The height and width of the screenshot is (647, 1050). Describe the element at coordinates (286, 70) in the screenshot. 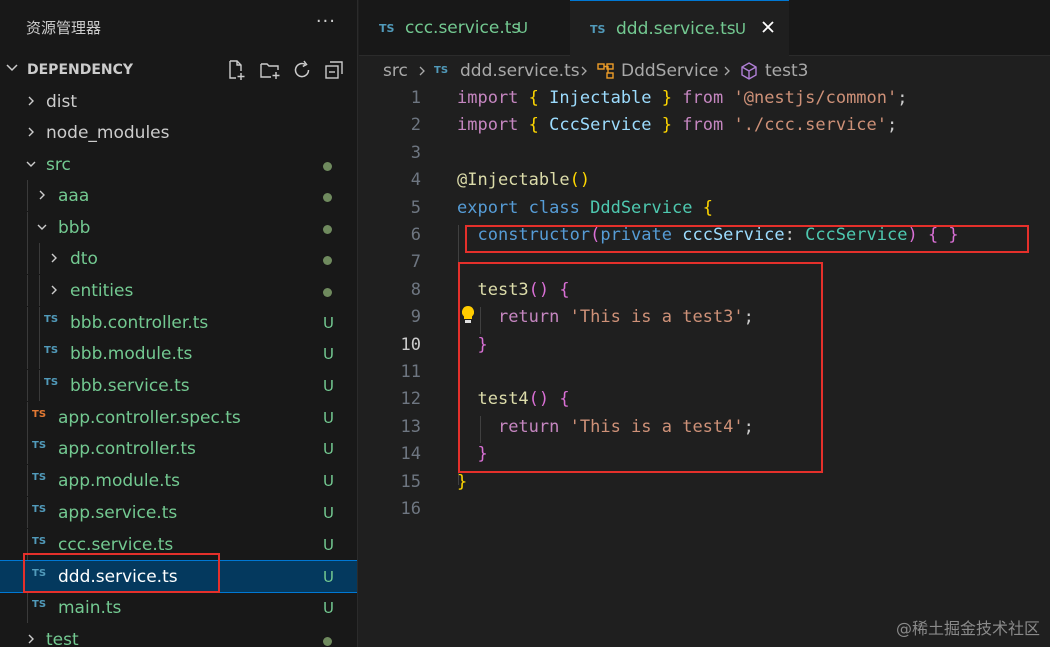

I see `explorer-actions` at that location.